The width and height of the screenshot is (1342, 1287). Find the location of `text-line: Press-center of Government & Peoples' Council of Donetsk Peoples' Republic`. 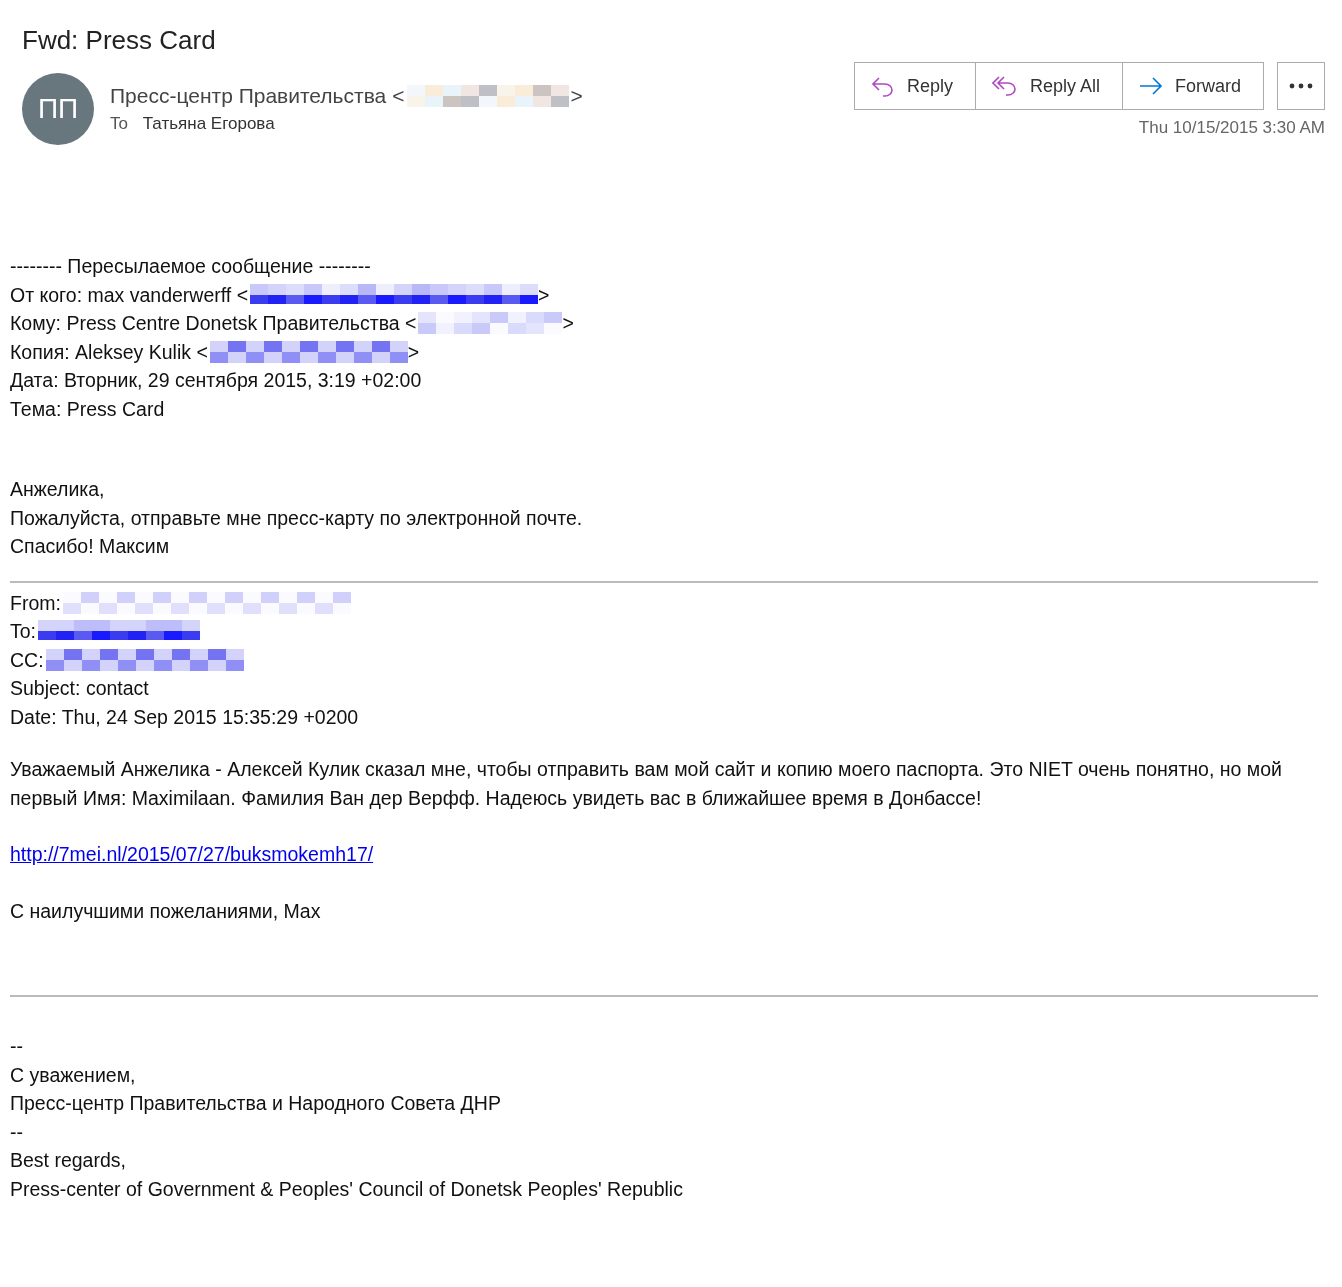

text-line: Press-center of Government & Peoples' Council of Donetsk Peoples' Republic is located at coordinates (346, 1189).